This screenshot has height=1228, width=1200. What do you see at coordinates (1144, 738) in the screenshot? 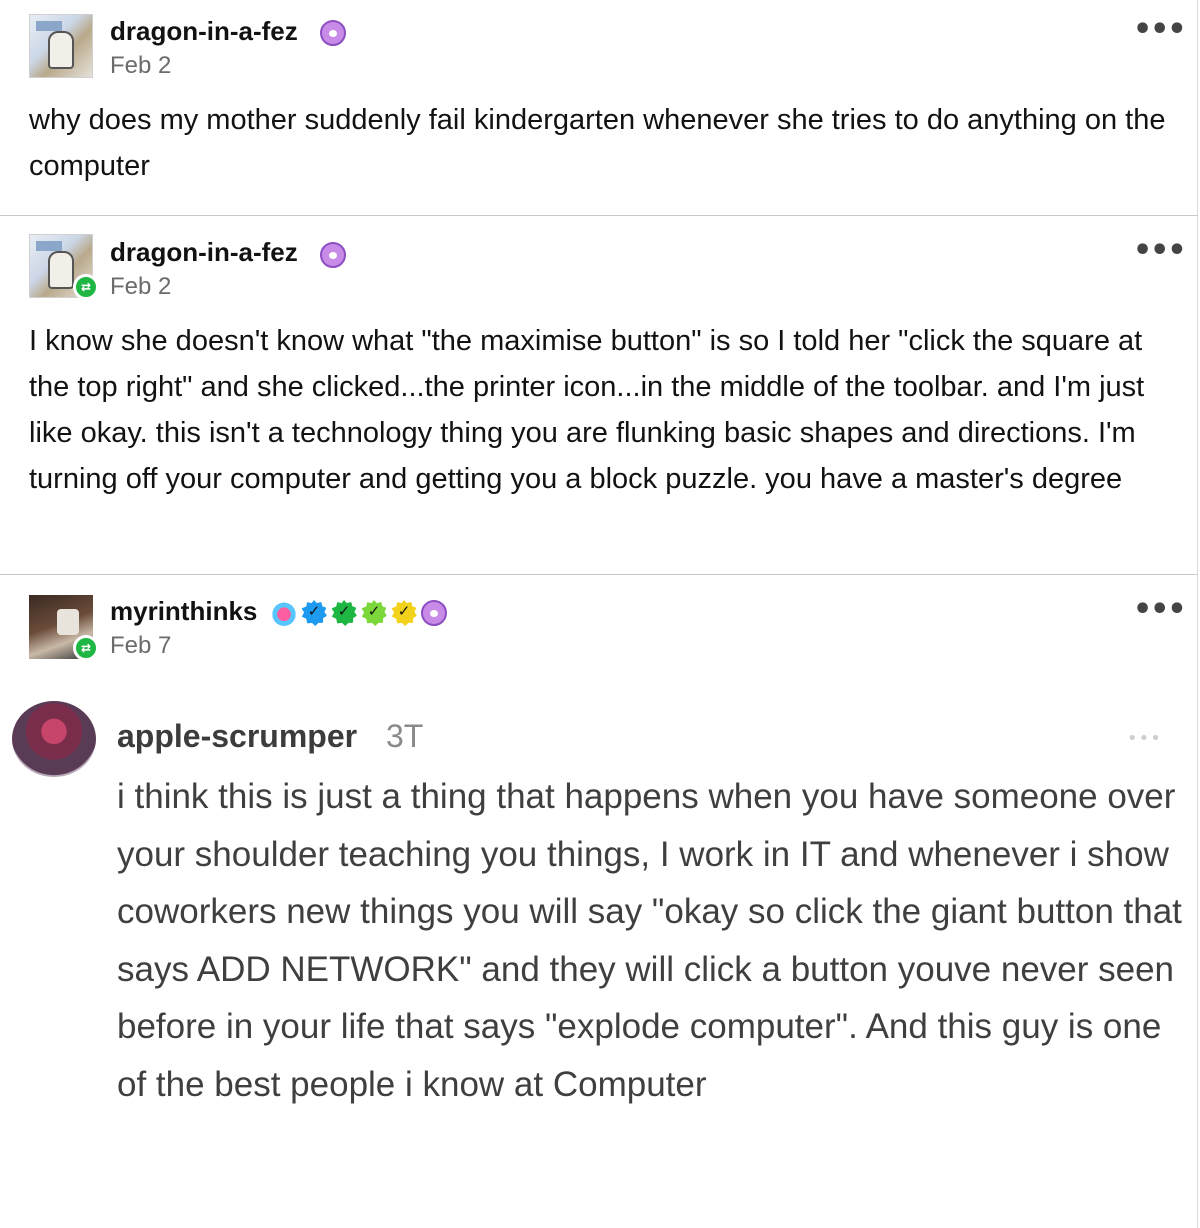
I see `comment-more-icon: •••` at bounding box center [1144, 738].